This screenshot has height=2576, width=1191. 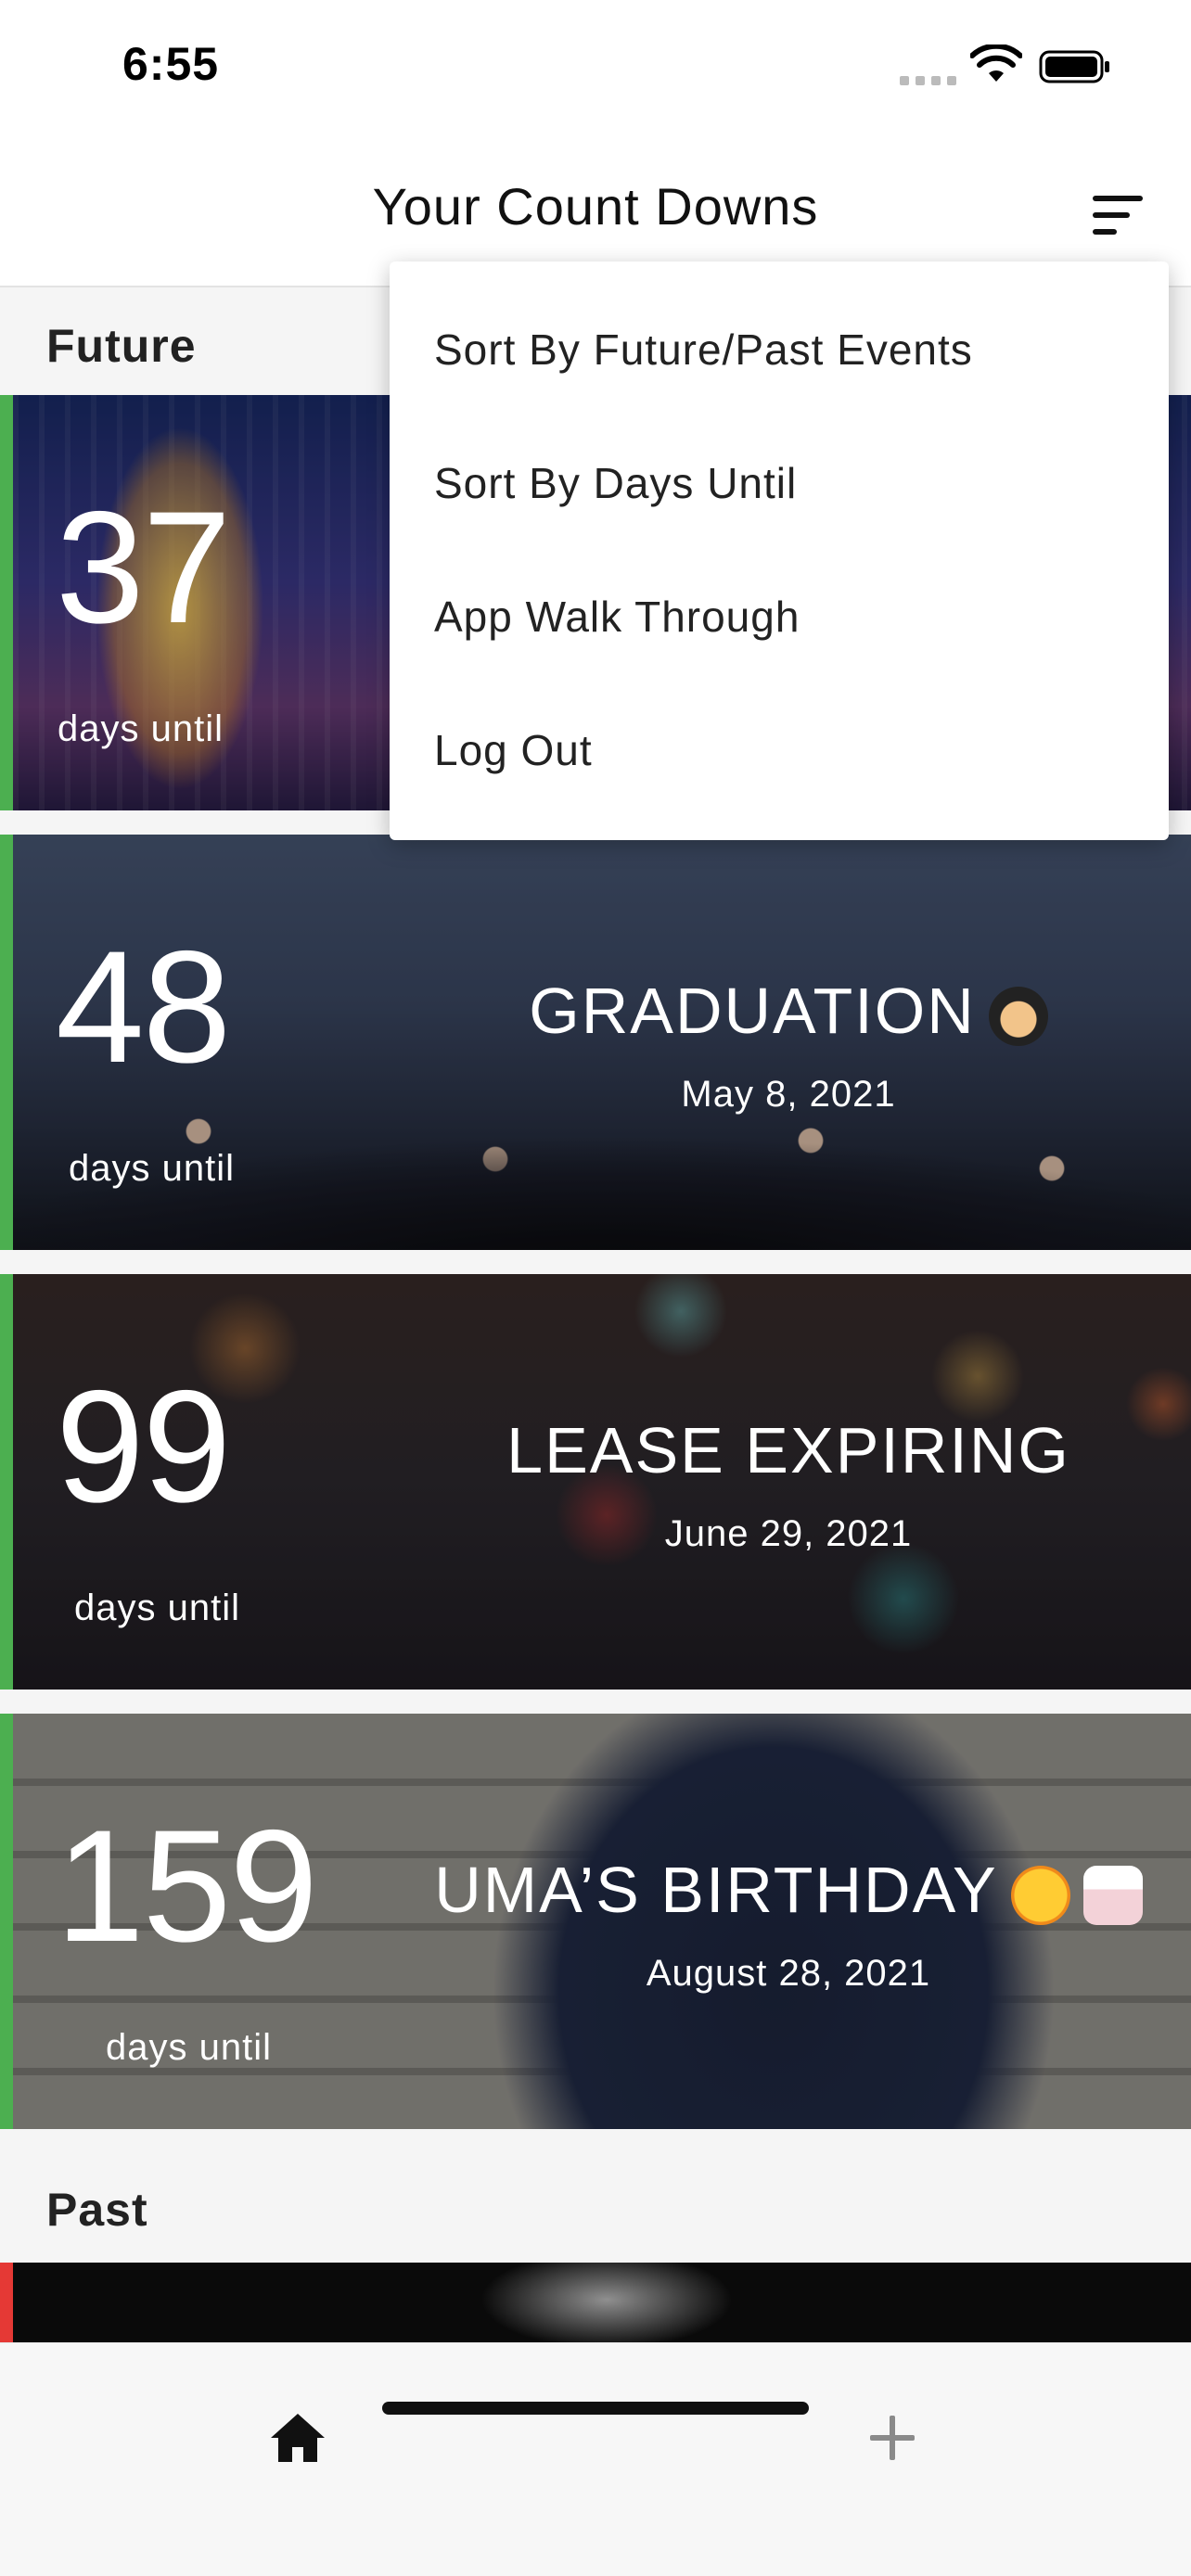 I want to click on past-section-header: Past, so click(x=595, y=2196).